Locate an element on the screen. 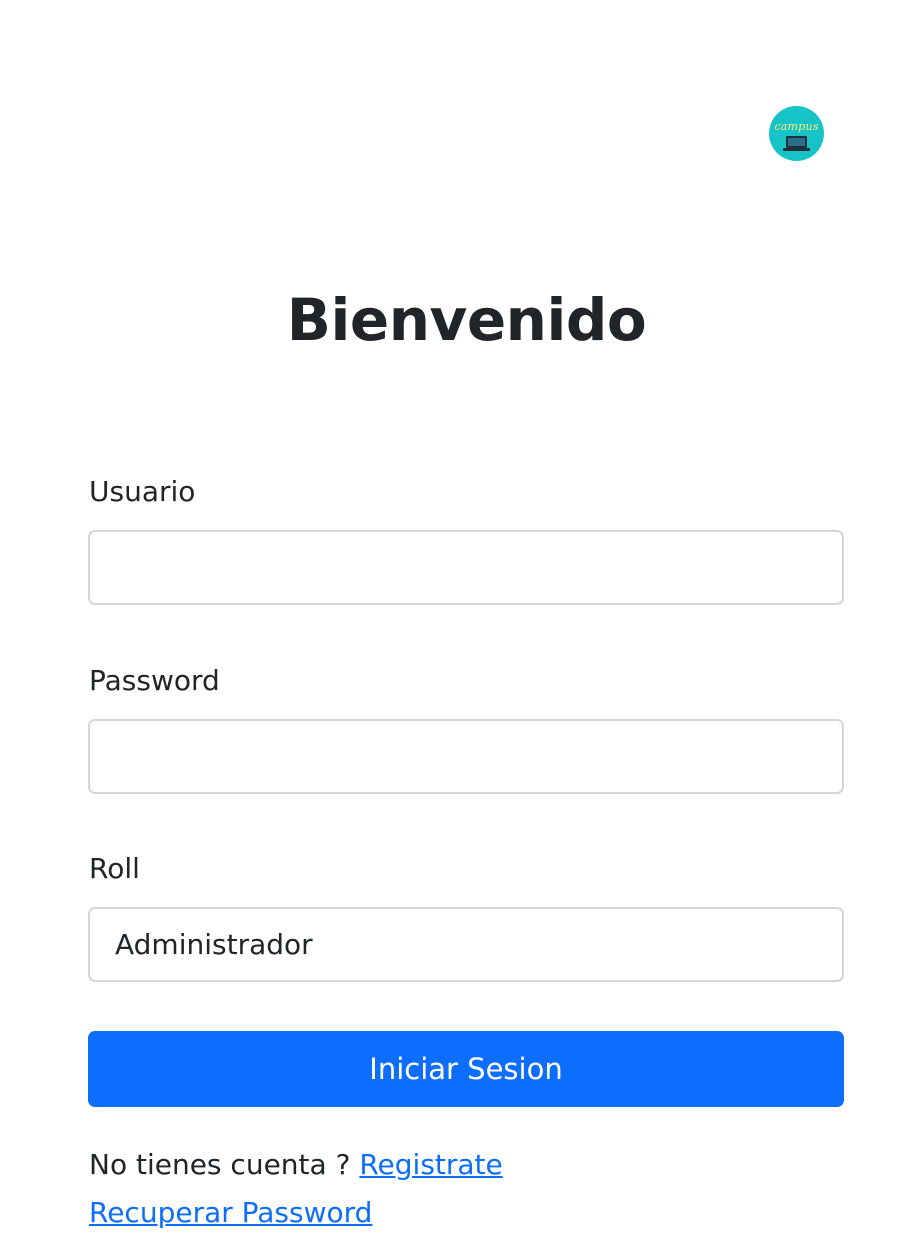 The image size is (918, 1248). recover-password-link: Recuperar Password is located at coordinates (230, 1212).